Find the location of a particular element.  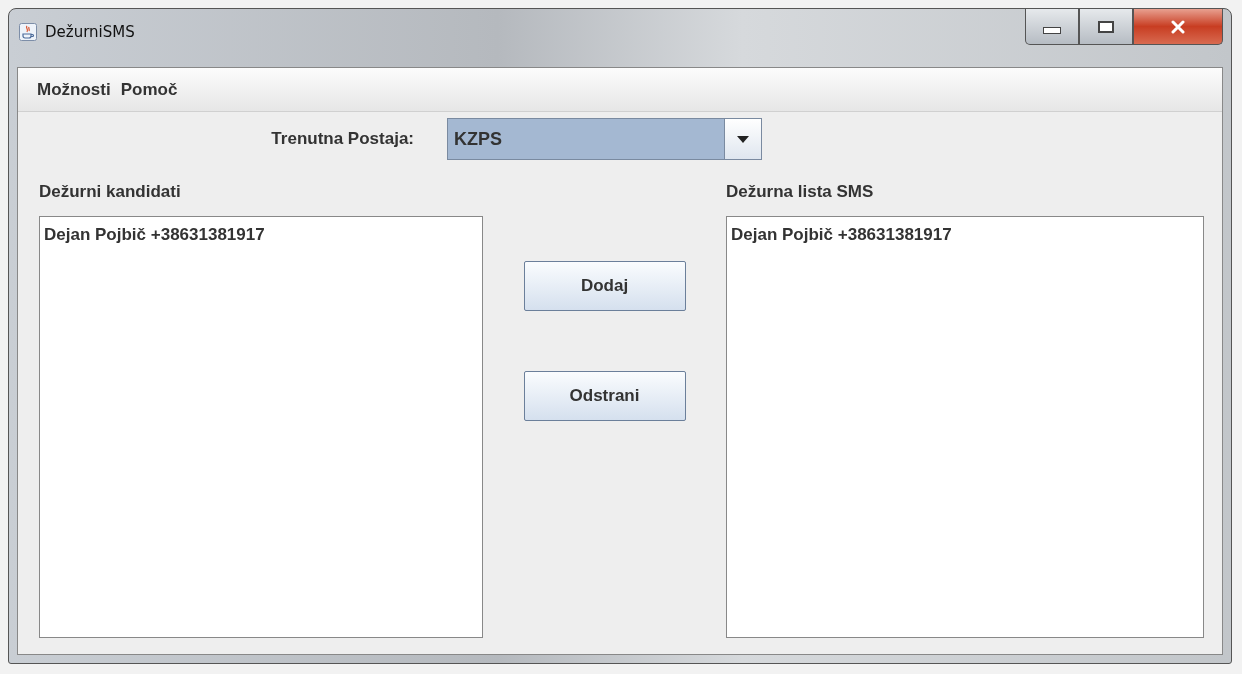

station-label: Trenutna Postaja: is located at coordinates (342, 139).